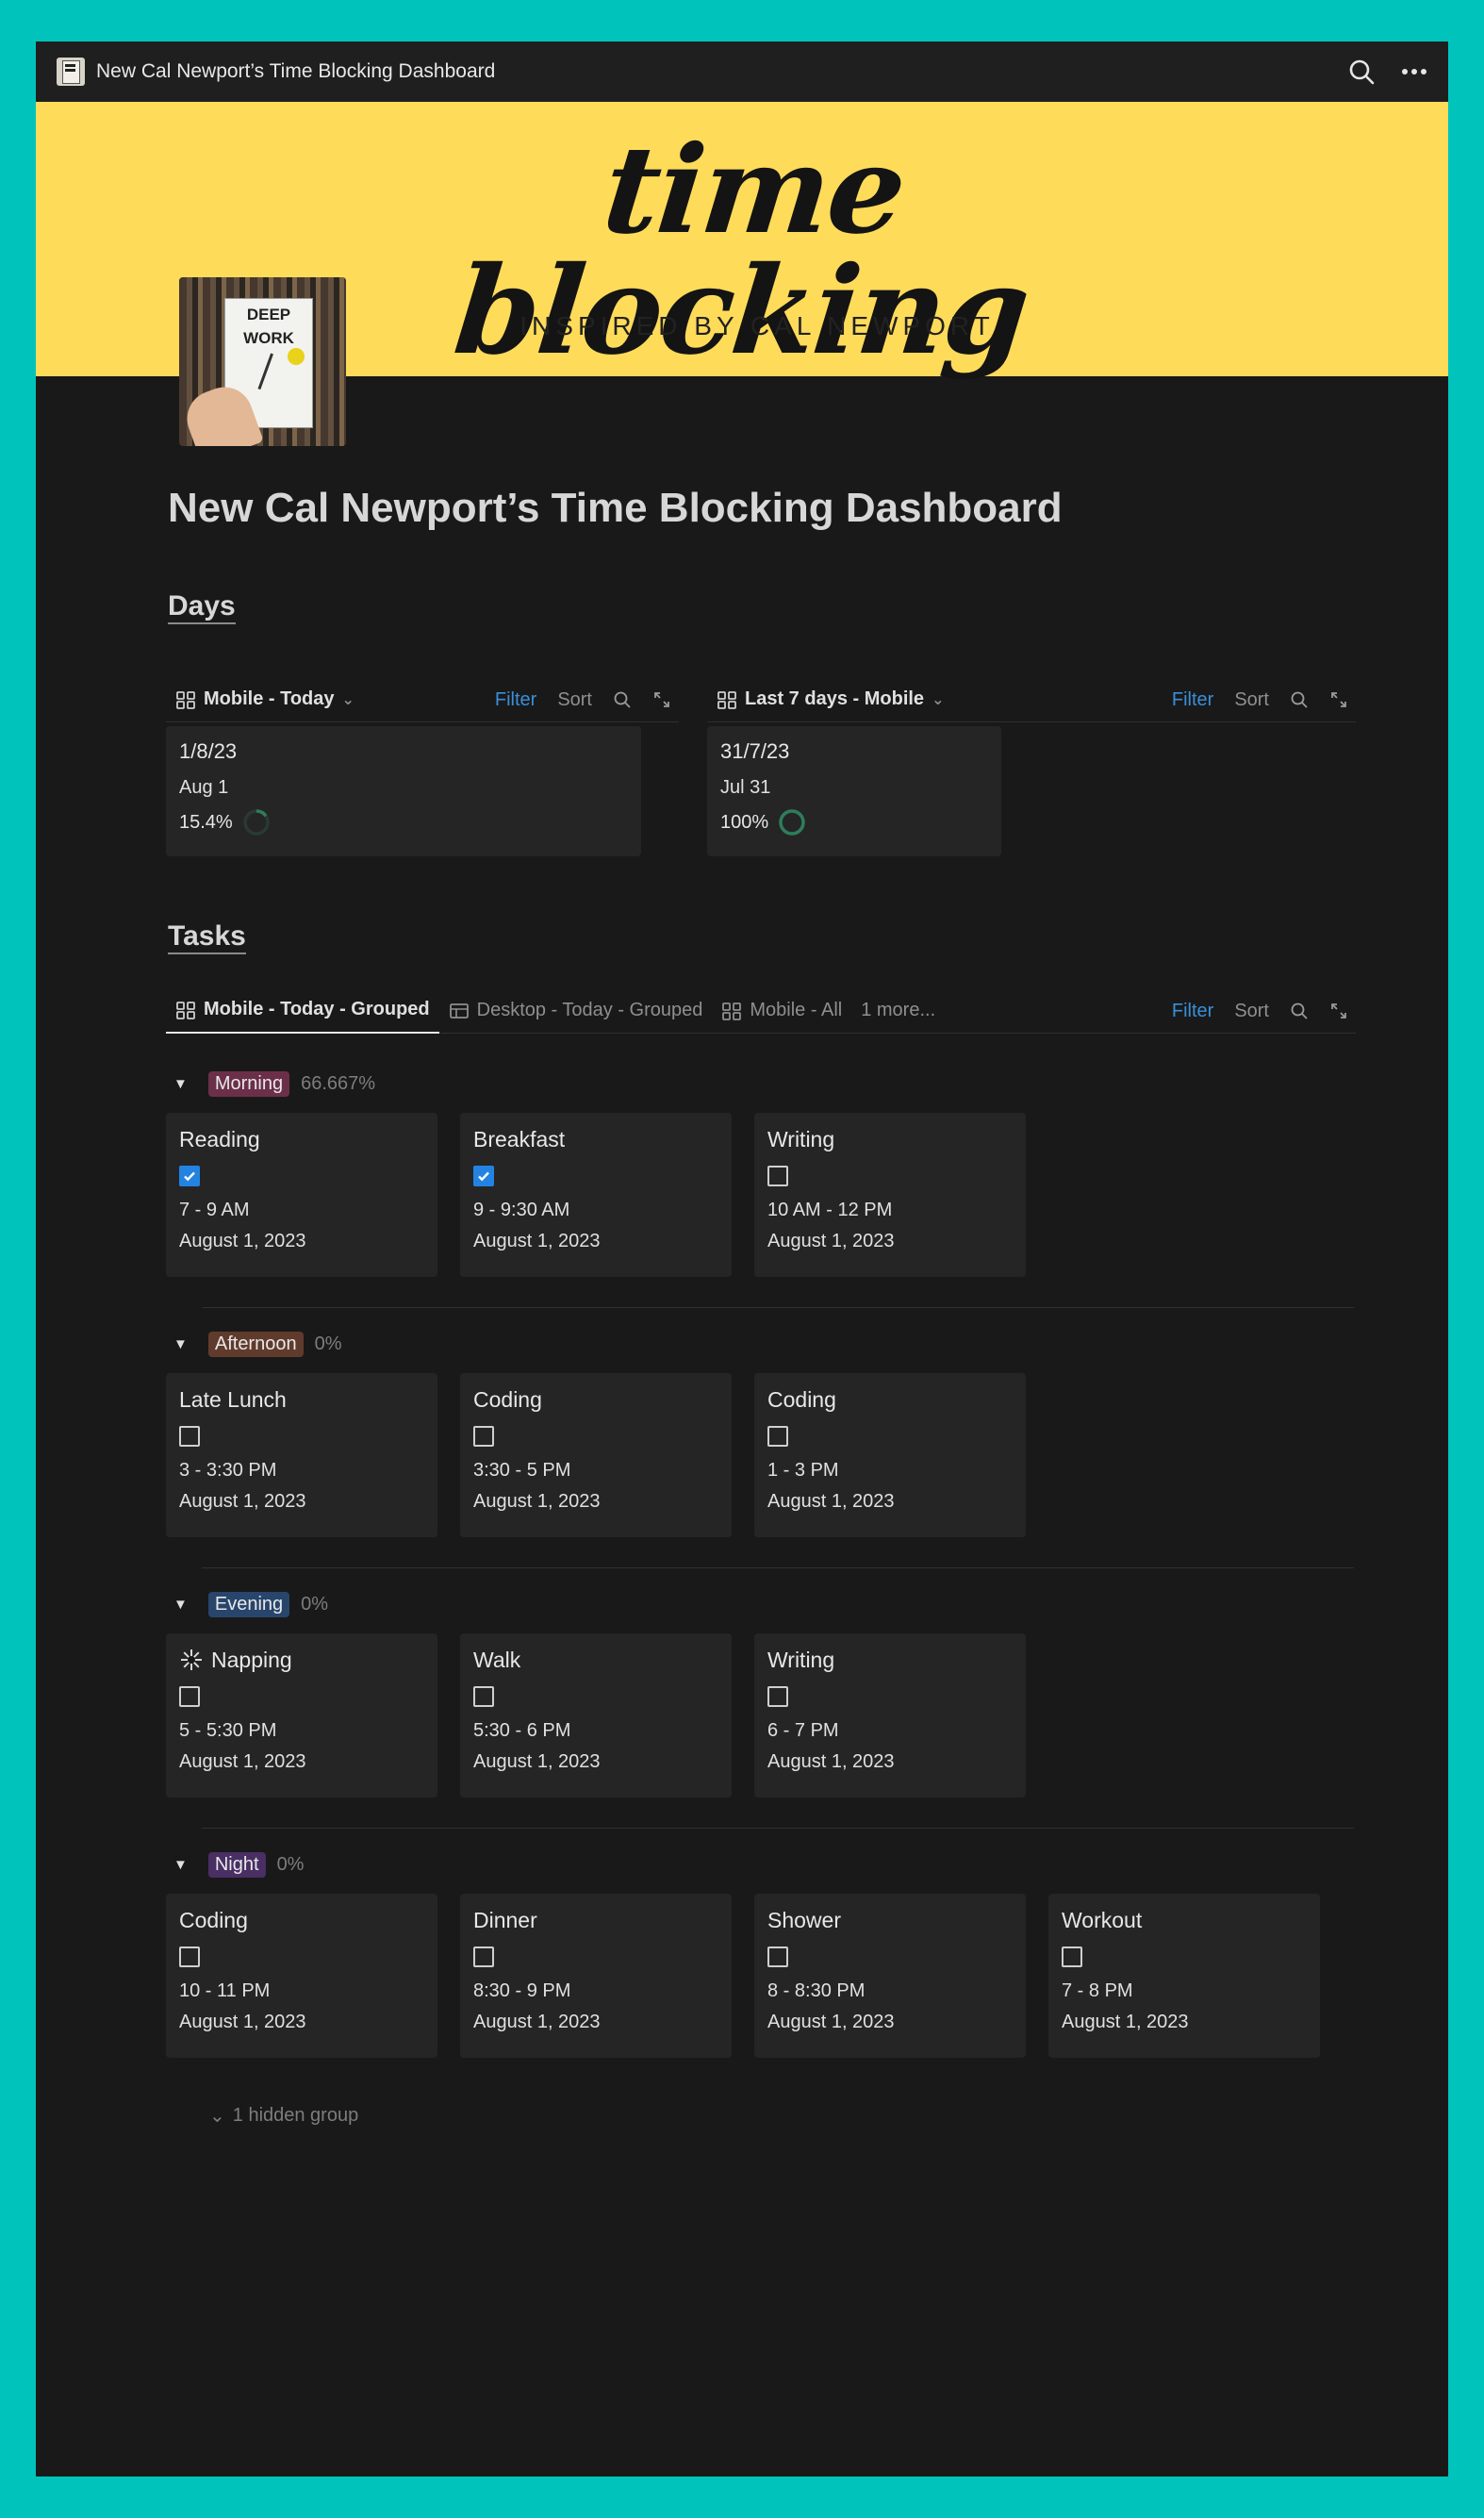  I want to click on task-card: Late Lunch 3 - 3:30 PM August 1, 2023, so click(301, 1455).